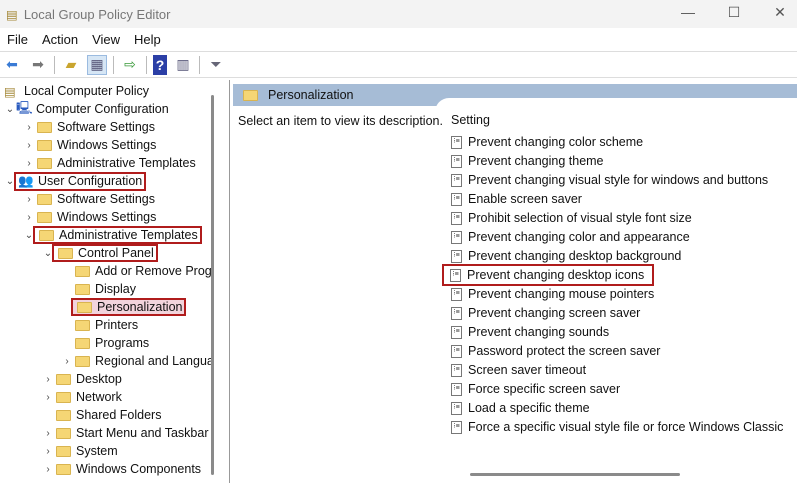 This screenshot has width=797, height=483. I want to click on tree-item: › Network, so click(82, 397).